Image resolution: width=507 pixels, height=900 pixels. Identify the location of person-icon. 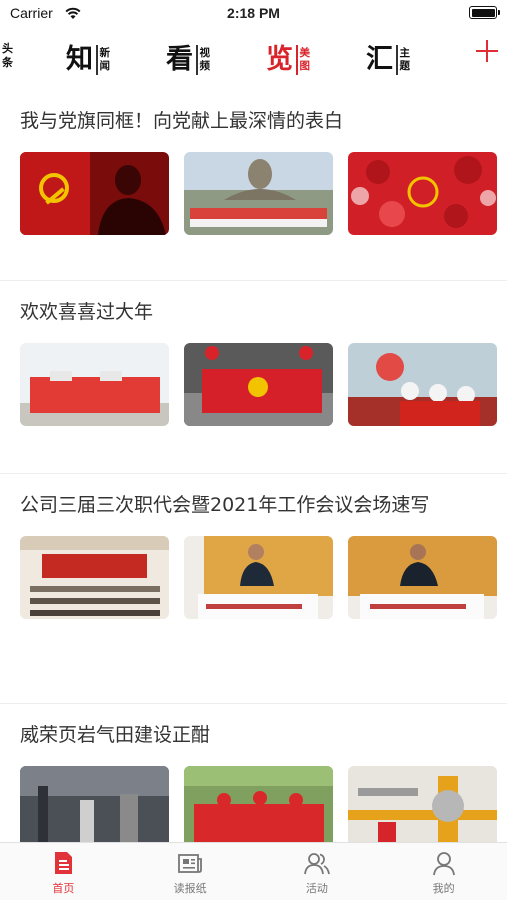
(443, 864).